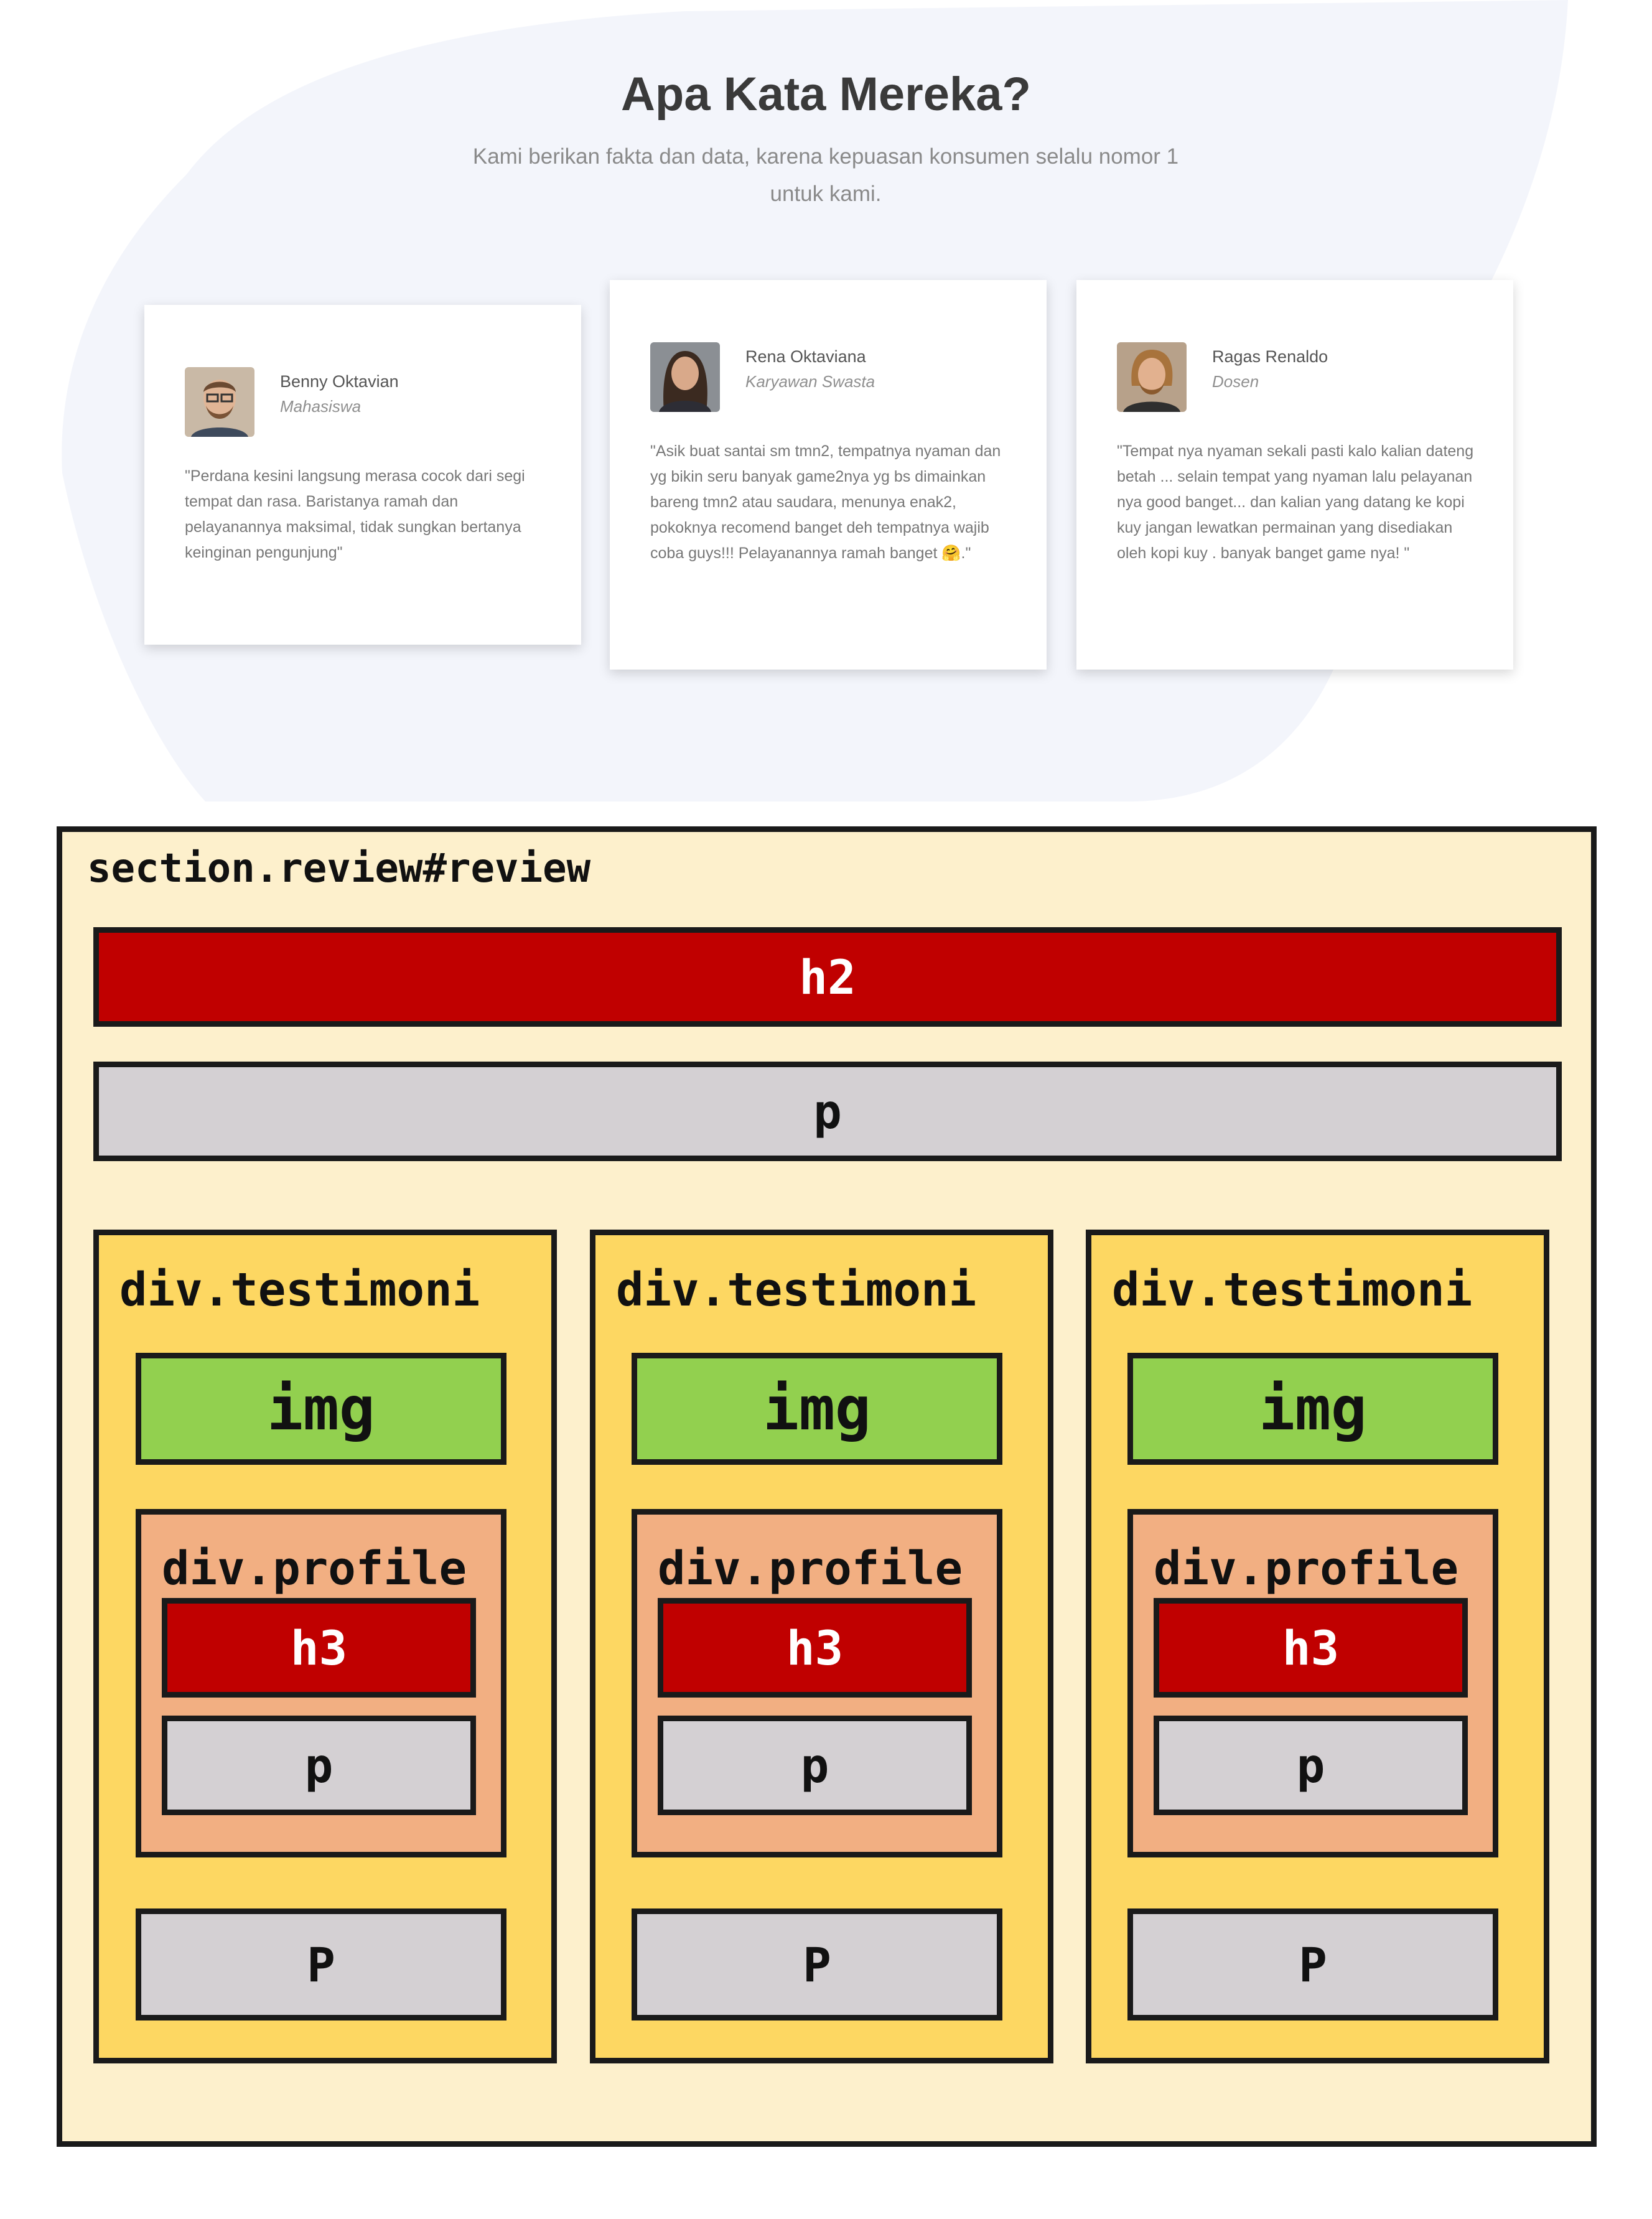 This screenshot has width=1652, height=2219. Describe the element at coordinates (828, 977) in the screenshot. I see `h2-box: h2` at that location.